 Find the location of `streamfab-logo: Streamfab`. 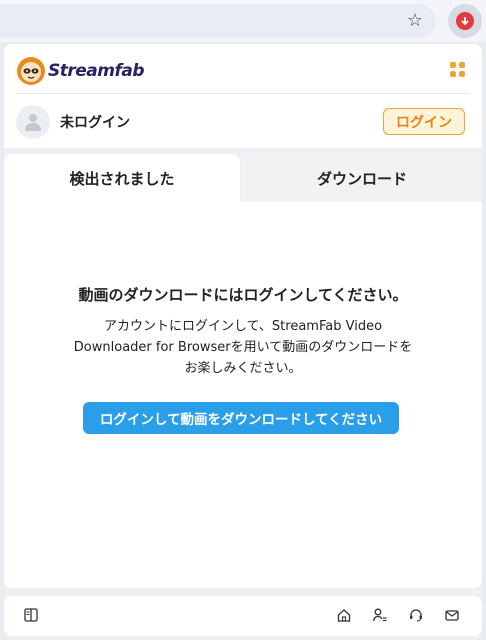

streamfab-logo: Streamfab is located at coordinates (80, 71).